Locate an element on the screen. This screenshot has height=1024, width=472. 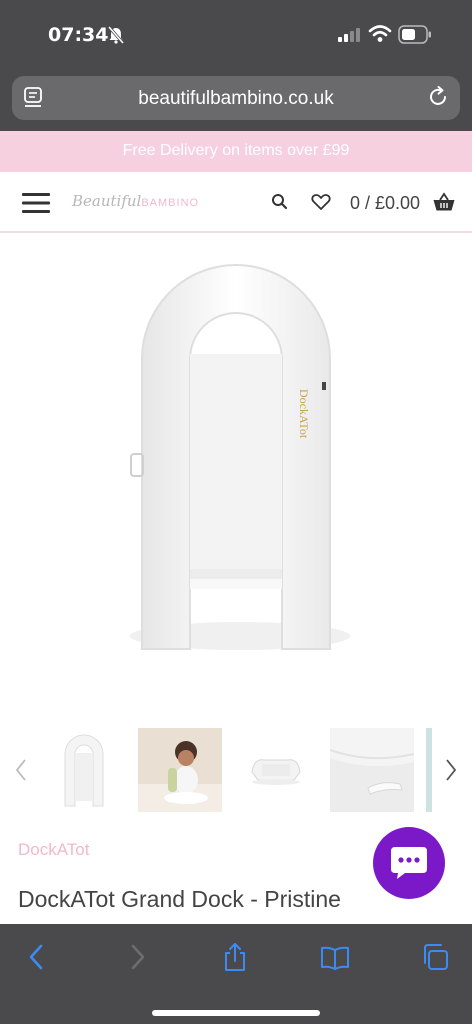
address-bar: beautifulbambino.co.uk is located at coordinates (236, 98).